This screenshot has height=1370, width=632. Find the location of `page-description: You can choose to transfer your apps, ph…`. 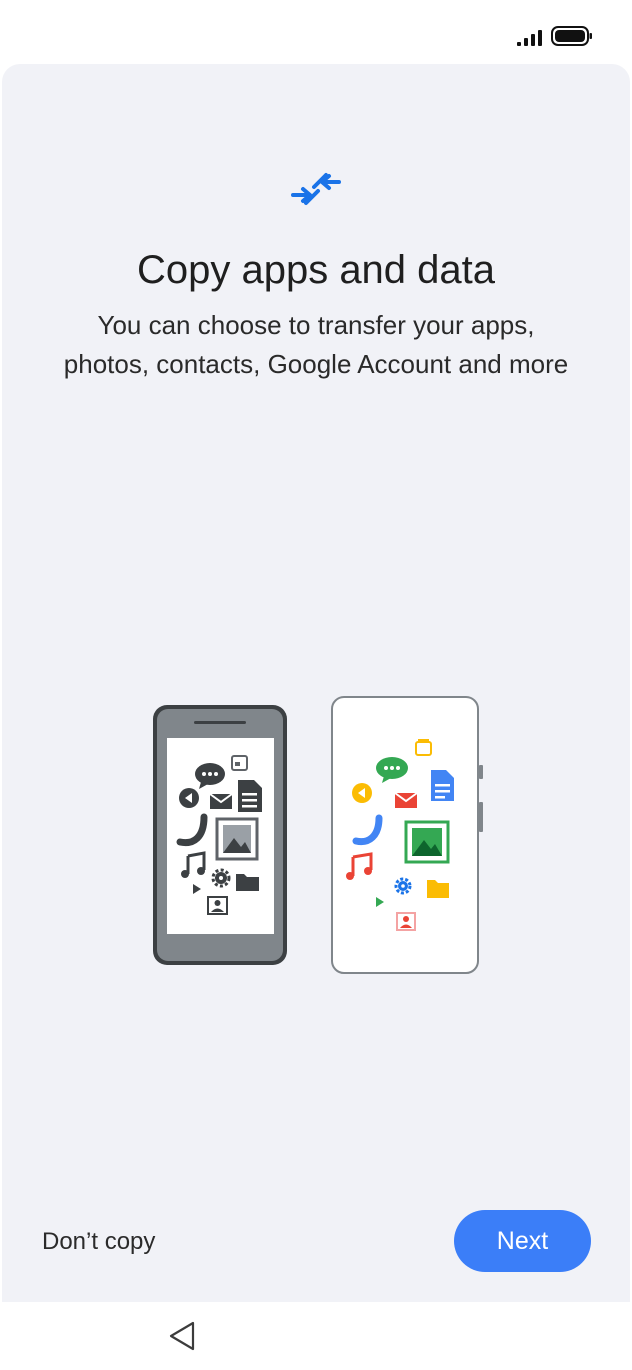

page-description: You can choose to transfer your apps, ph… is located at coordinates (316, 344).